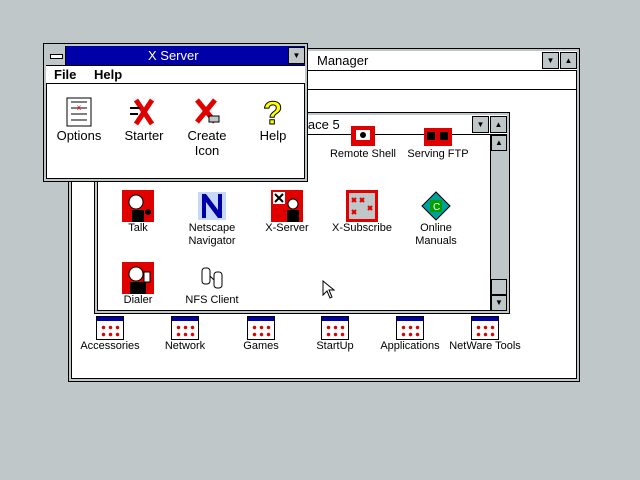 The image size is (640, 480). Describe the element at coordinates (498, 223) in the screenshot. I see `vertical-scrollbar: ▲ ▼` at that location.